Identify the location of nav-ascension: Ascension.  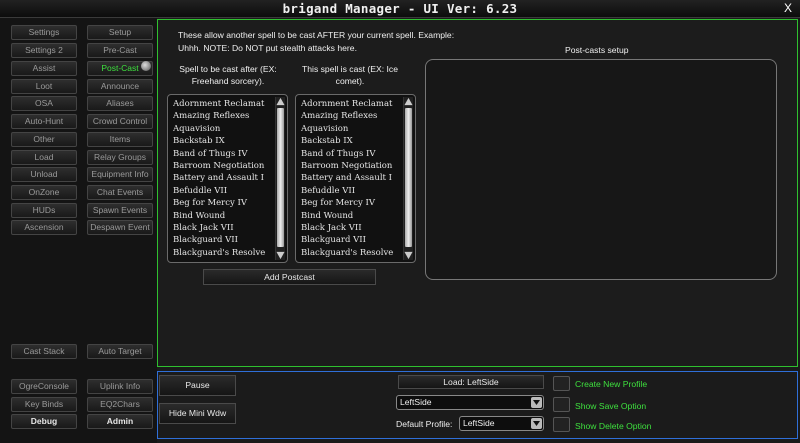
(44, 227).